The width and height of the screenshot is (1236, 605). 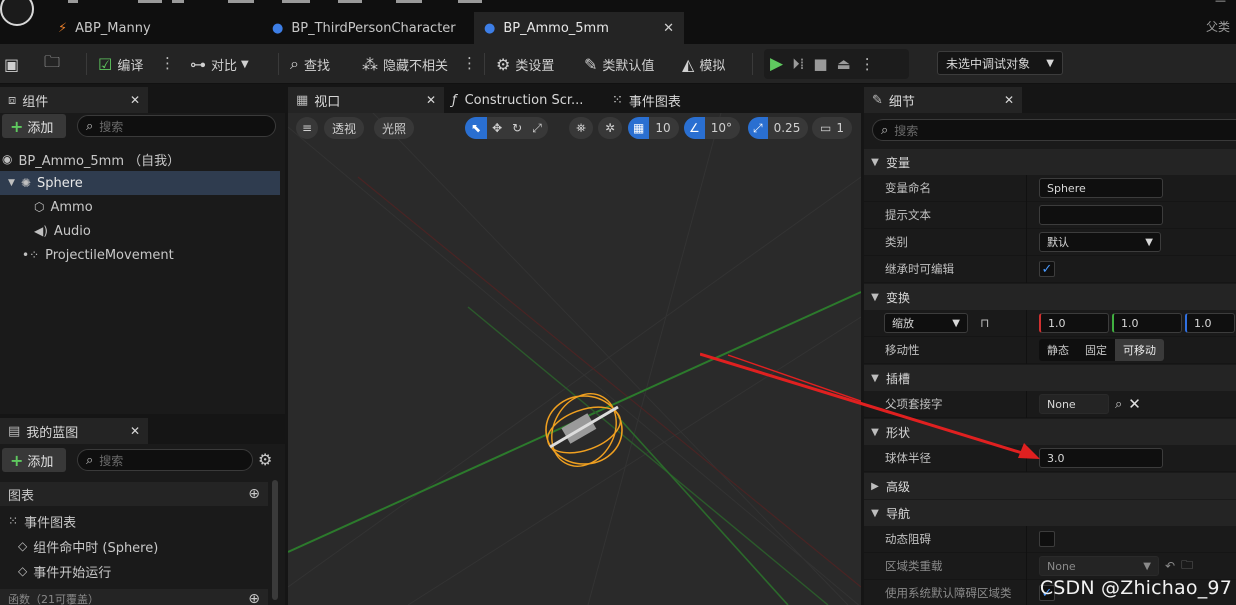 What do you see at coordinates (1050, 63) in the screenshot?
I see `chevron-down-icon: ▼` at bounding box center [1050, 63].